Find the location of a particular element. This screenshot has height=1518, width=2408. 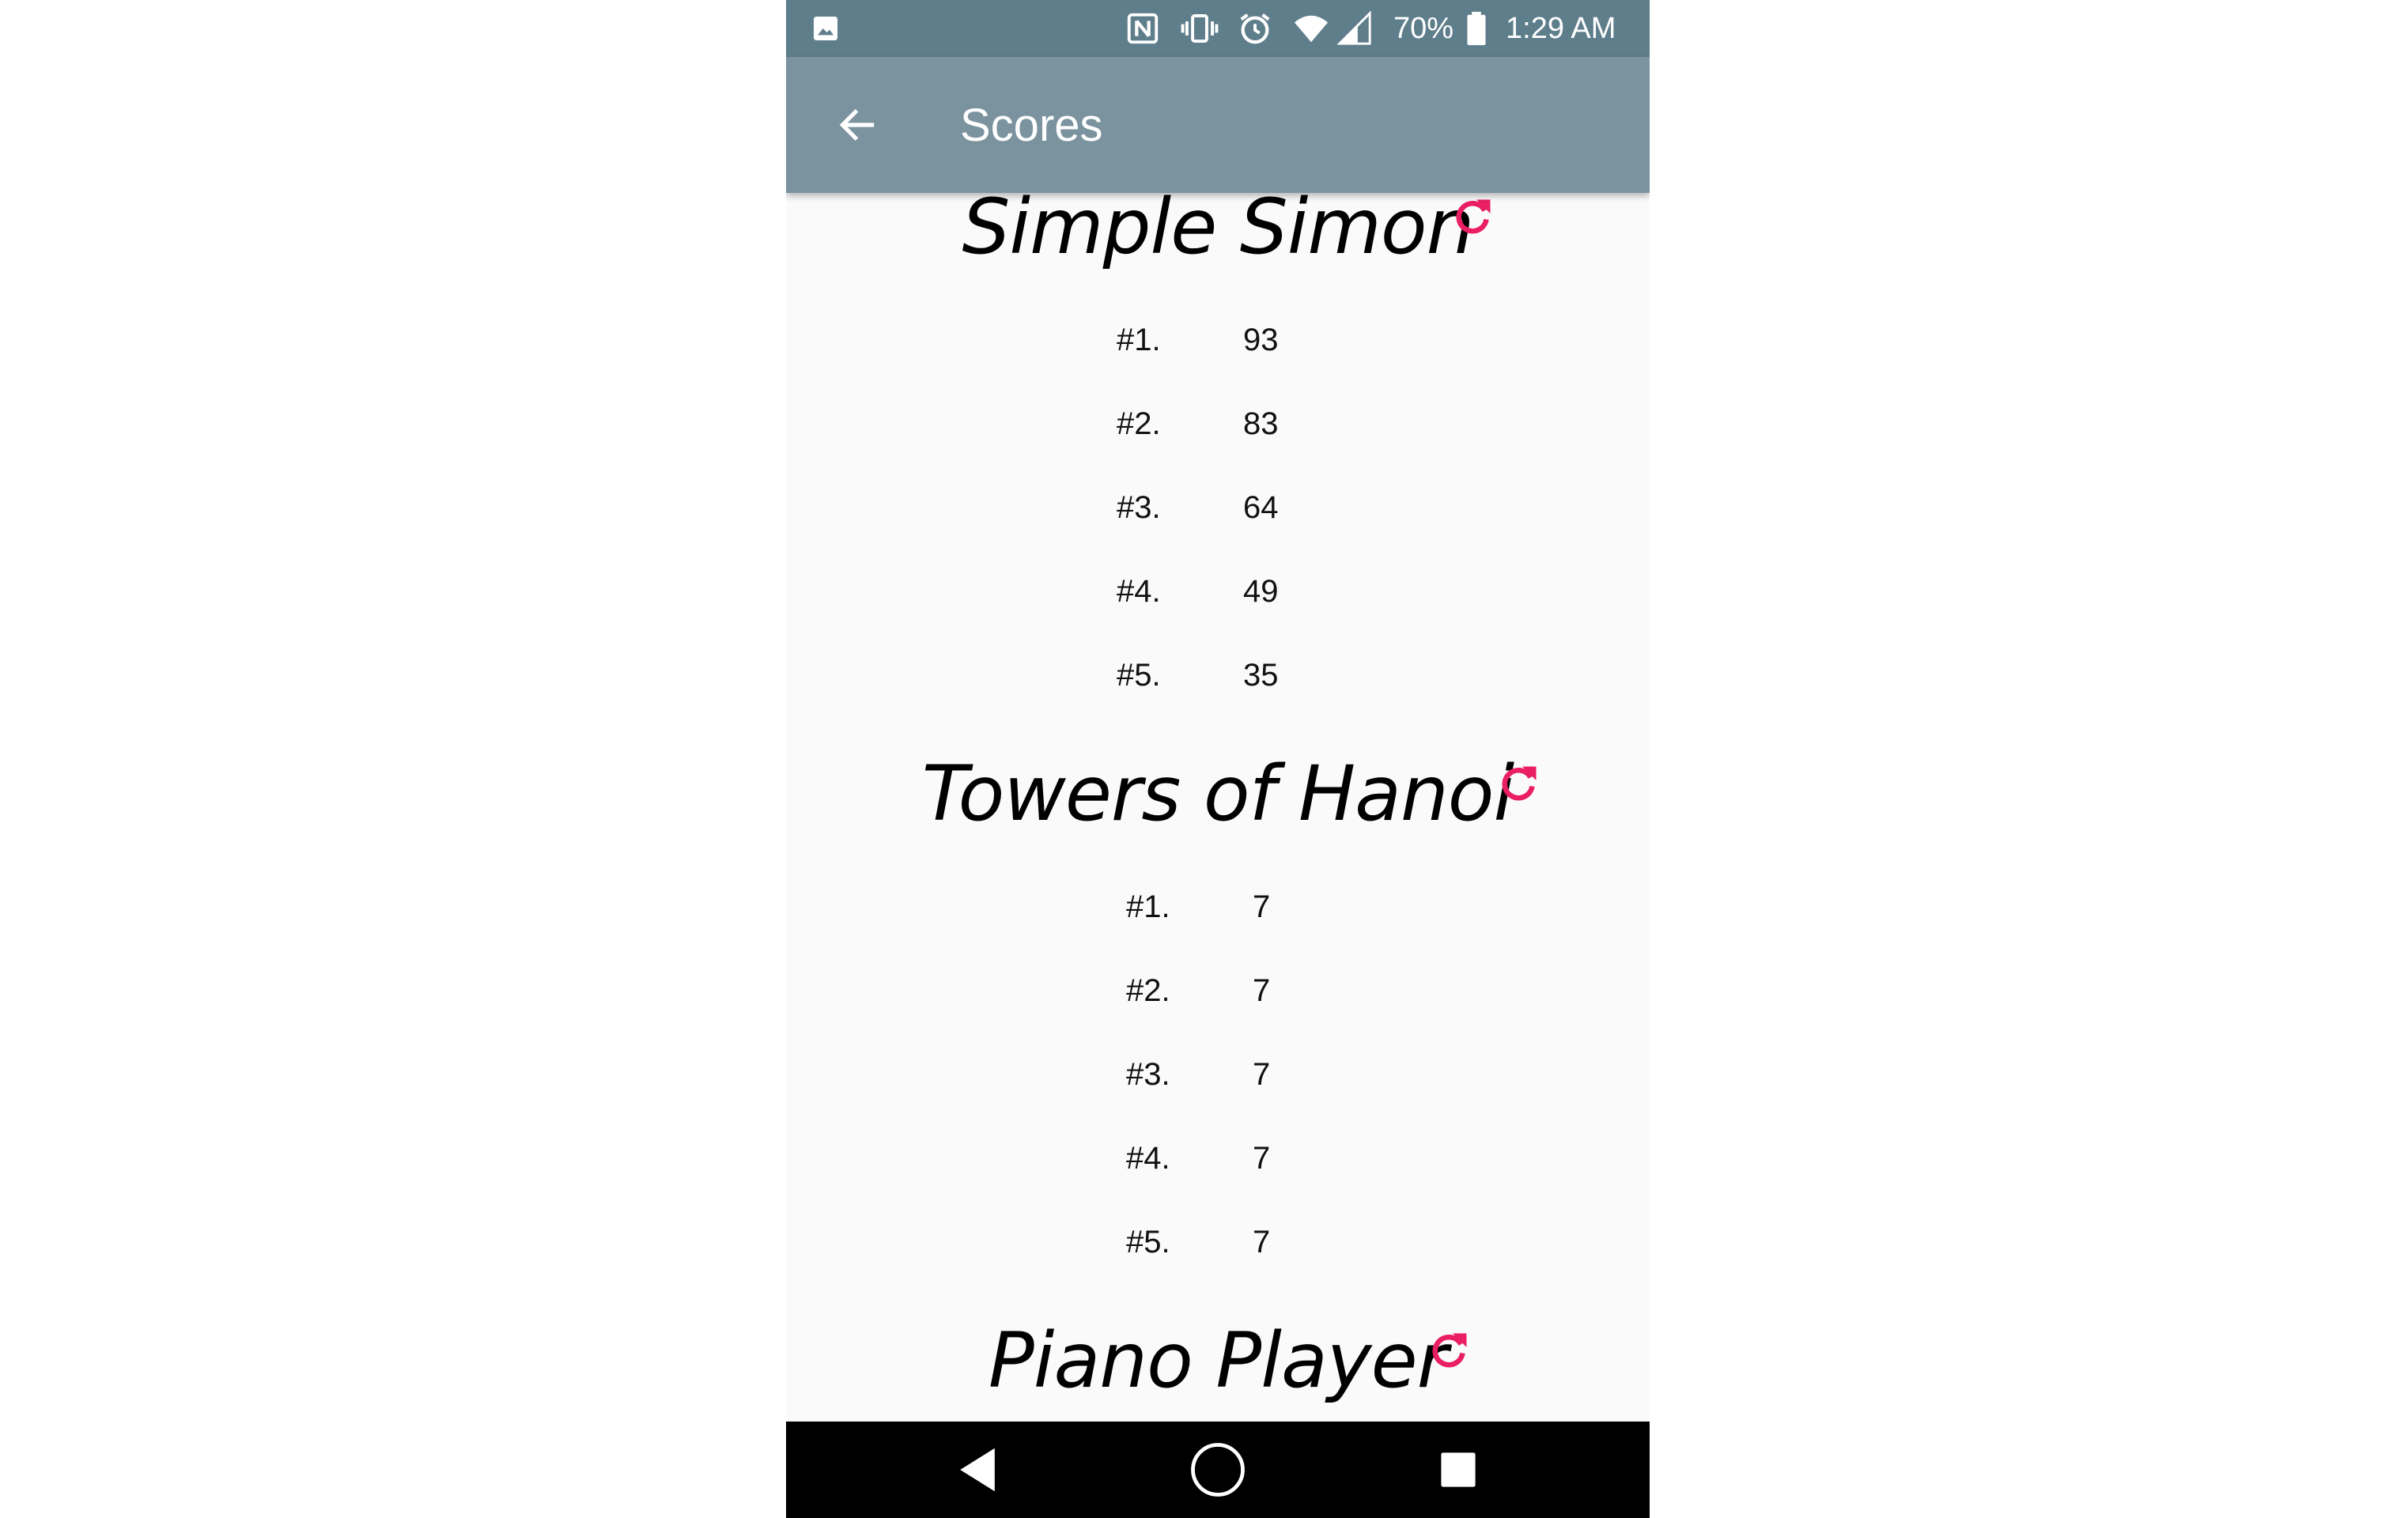

app-toolbar: Scores is located at coordinates (1218, 125).